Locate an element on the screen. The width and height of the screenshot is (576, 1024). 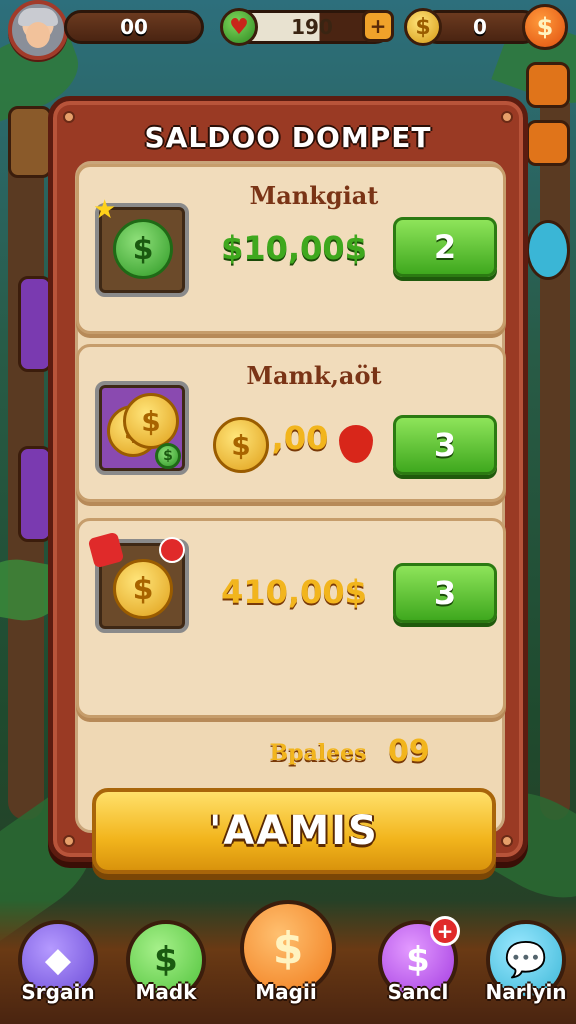
buy-button: 2 is located at coordinates (445, 247).